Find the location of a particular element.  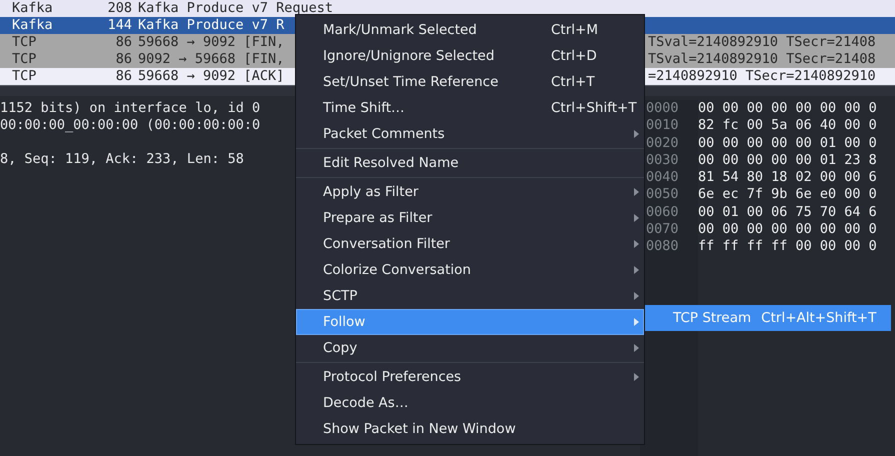

info-cell-text: 59668 → 9092 [ACK] is located at coordinates (212, 76).